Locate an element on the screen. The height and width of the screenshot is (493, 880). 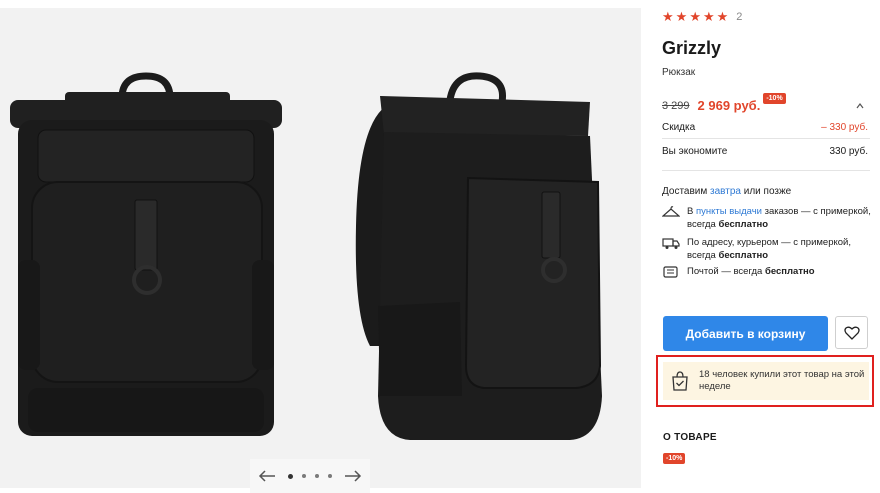
discount-label: Скидка is located at coordinates (679, 127).